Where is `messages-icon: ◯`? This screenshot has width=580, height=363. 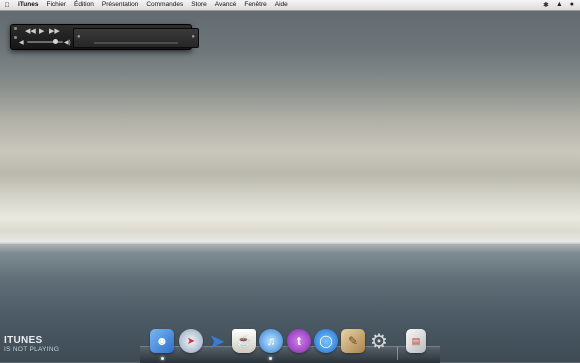
messages-icon: ◯ is located at coordinates (326, 341).